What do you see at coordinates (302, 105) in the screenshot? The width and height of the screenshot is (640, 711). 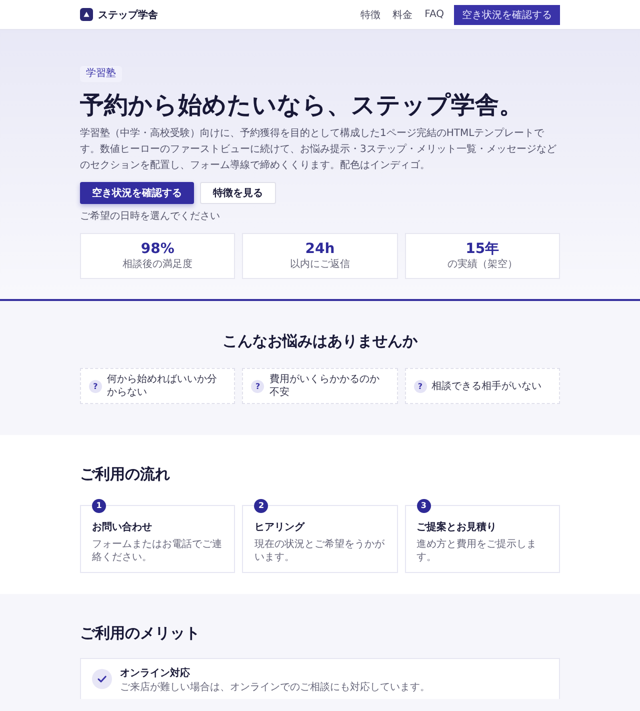 I see `hero-headline: 予約から始めたいなら、ステップ学舎。` at bounding box center [302, 105].